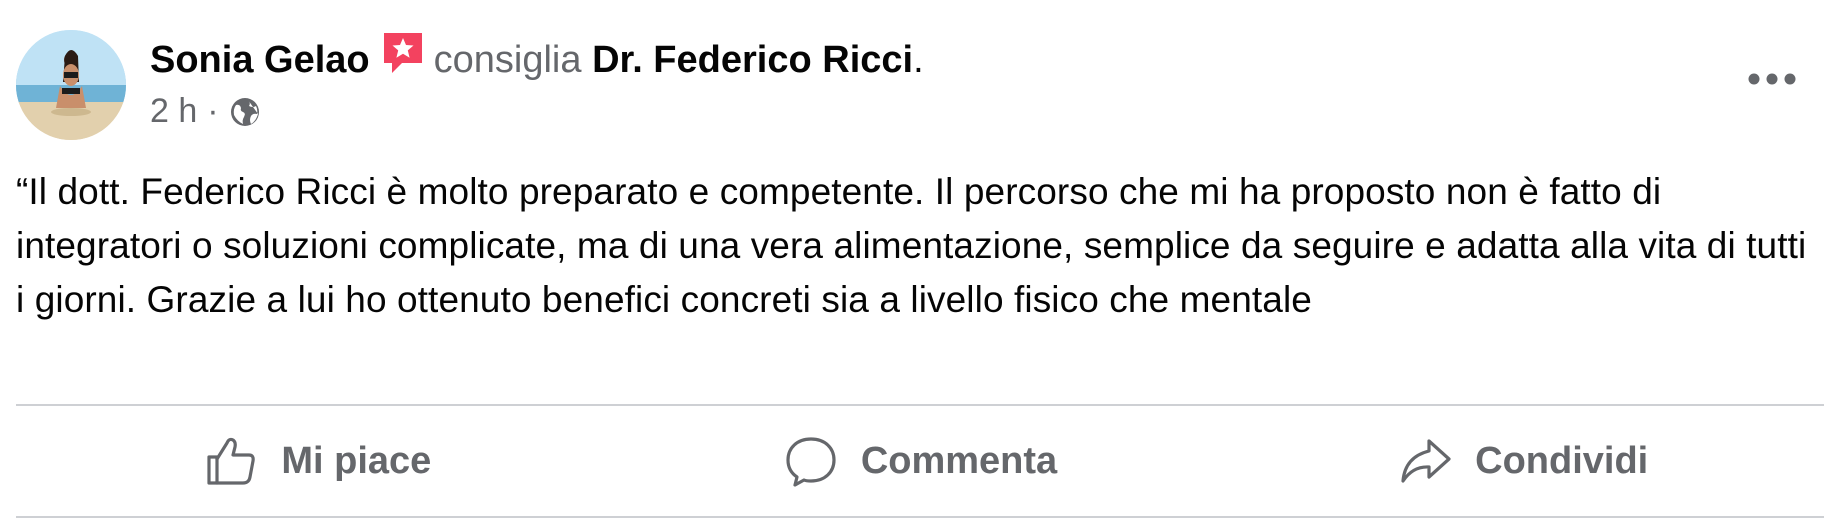 The height and width of the screenshot is (520, 1840). Describe the element at coordinates (959, 460) in the screenshot. I see `comment-label: Commenta` at that location.